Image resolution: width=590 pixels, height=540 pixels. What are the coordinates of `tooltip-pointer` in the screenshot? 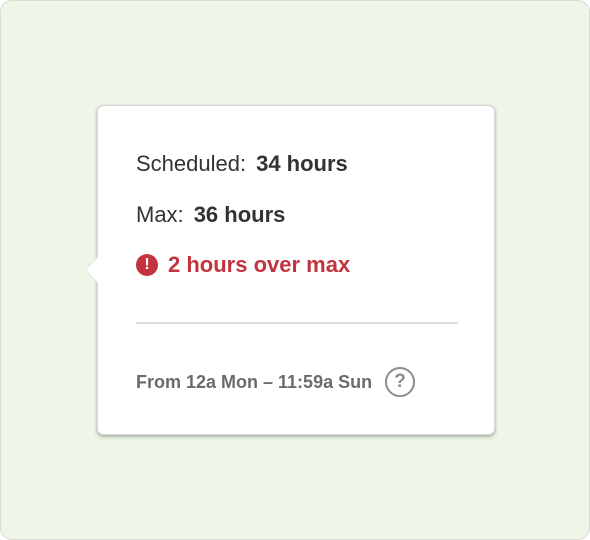 It's located at (92, 270).